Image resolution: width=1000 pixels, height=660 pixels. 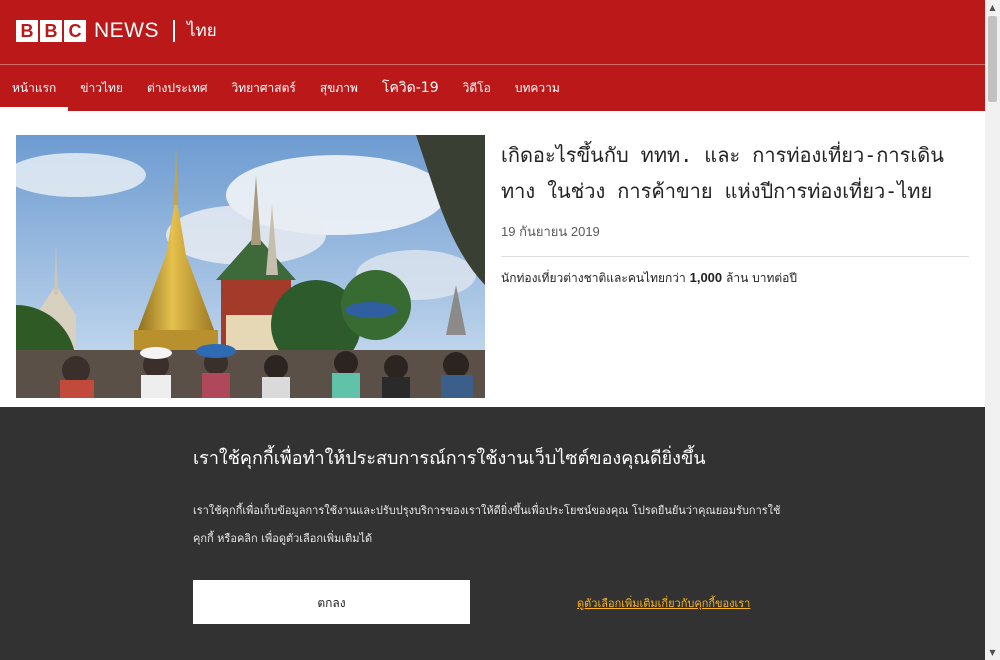 I want to click on article-divider, so click(x=735, y=256).